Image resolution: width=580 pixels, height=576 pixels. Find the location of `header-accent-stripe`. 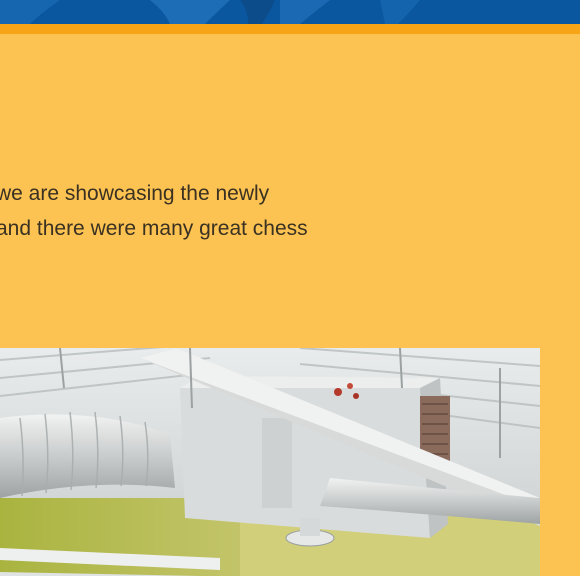

header-accent-stripe is located at coordinates (290, 29).